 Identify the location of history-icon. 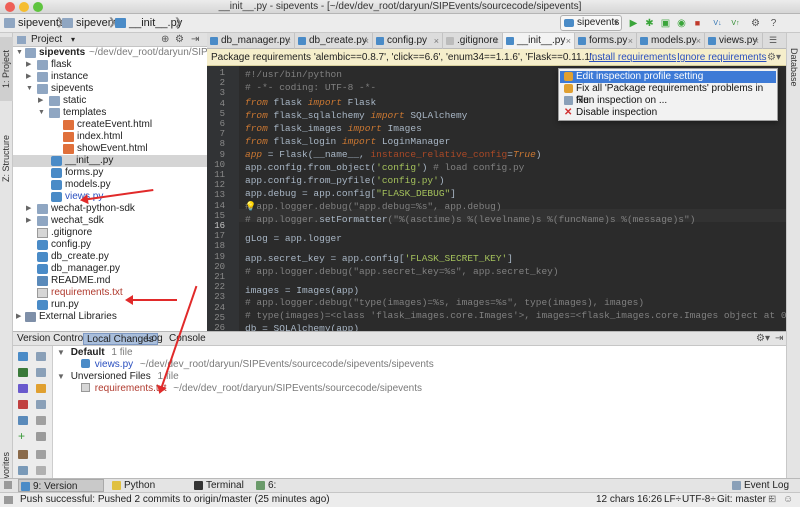
(23, 454).